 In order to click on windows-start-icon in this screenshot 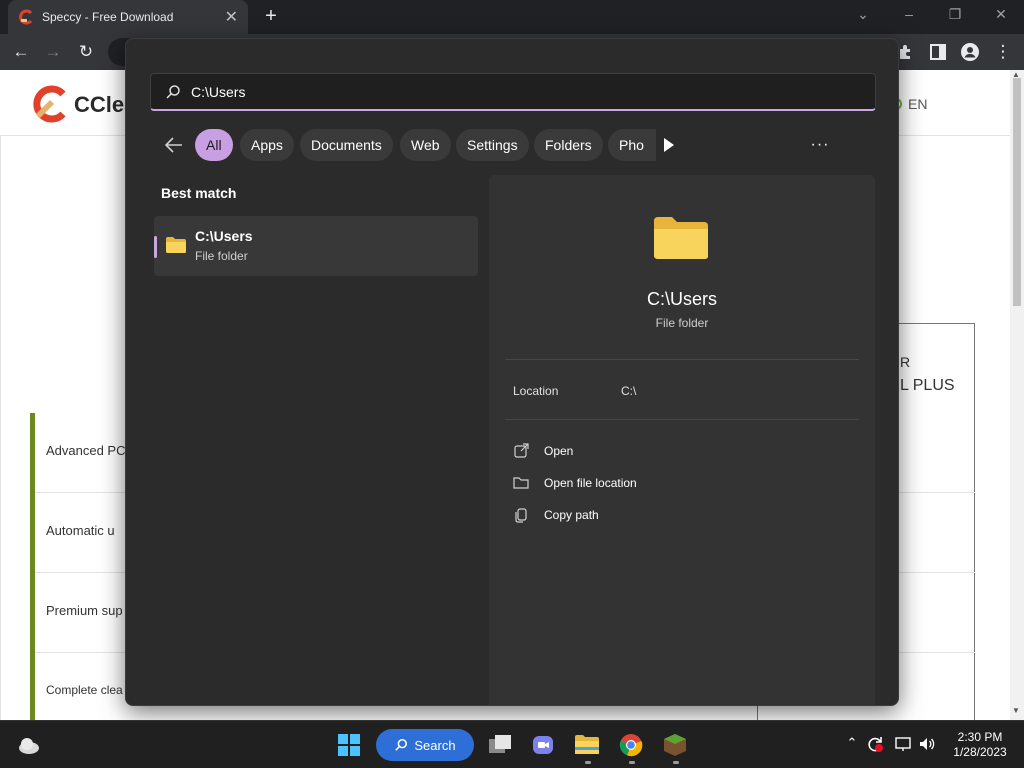, I will do `click(349, 745)`.